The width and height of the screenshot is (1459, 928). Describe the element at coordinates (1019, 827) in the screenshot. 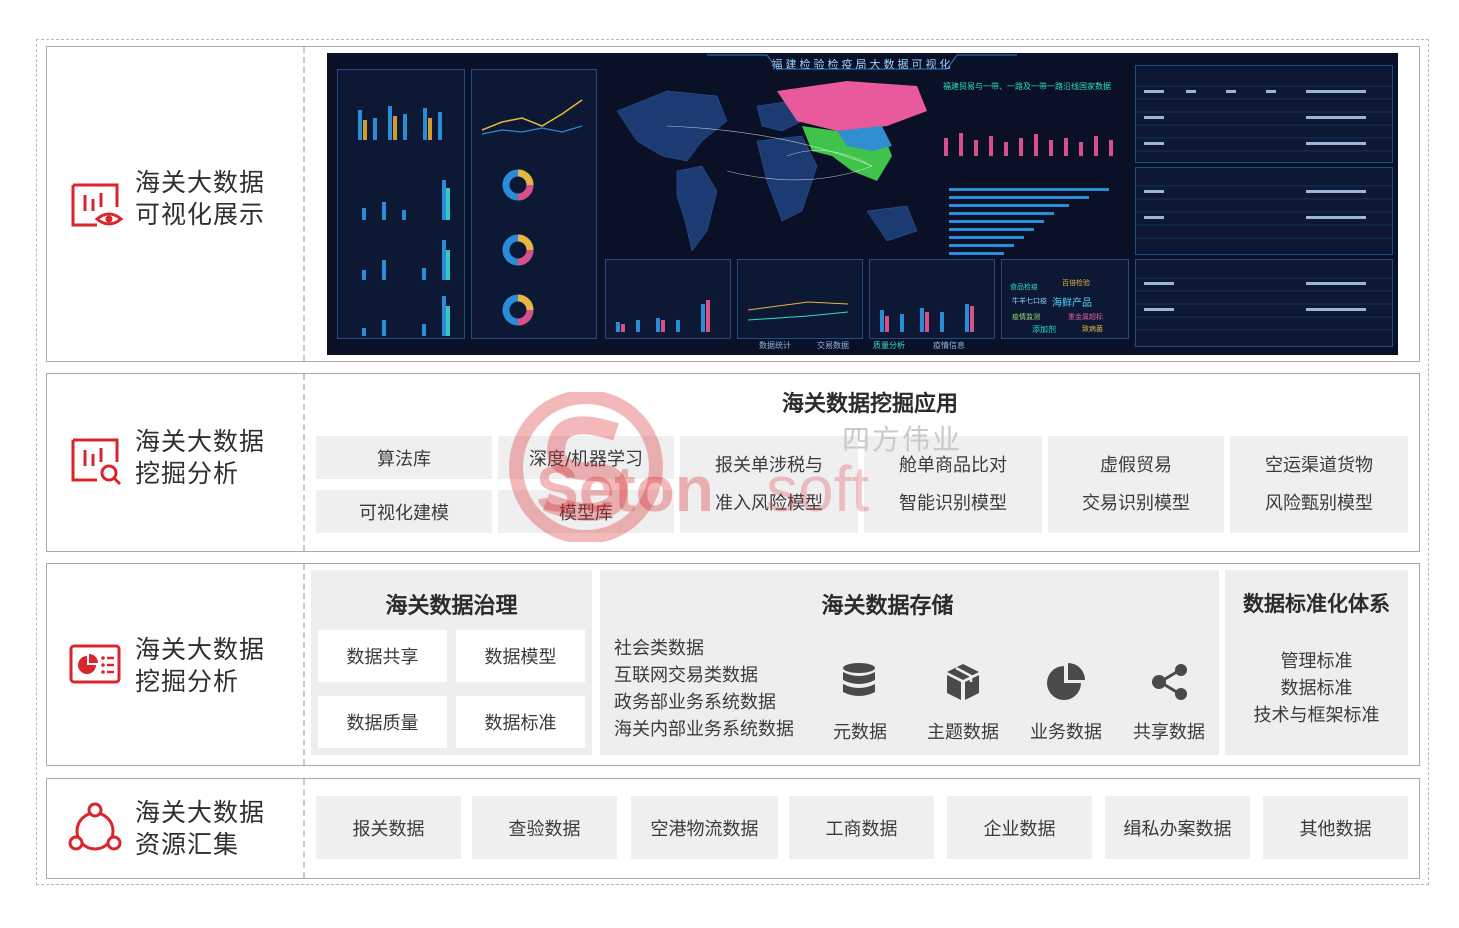

I see `resource-box: 企业数据` at that location.